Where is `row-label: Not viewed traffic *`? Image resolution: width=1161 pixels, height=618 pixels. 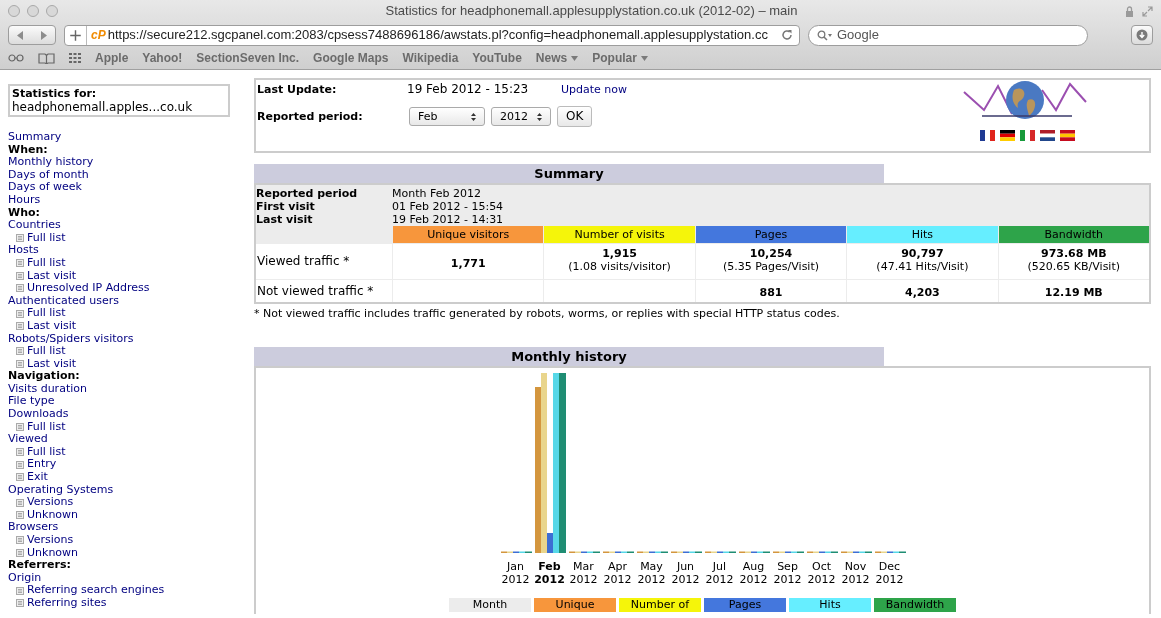
row-label: Not viewed traffic * is located at coordinates (324, 291).